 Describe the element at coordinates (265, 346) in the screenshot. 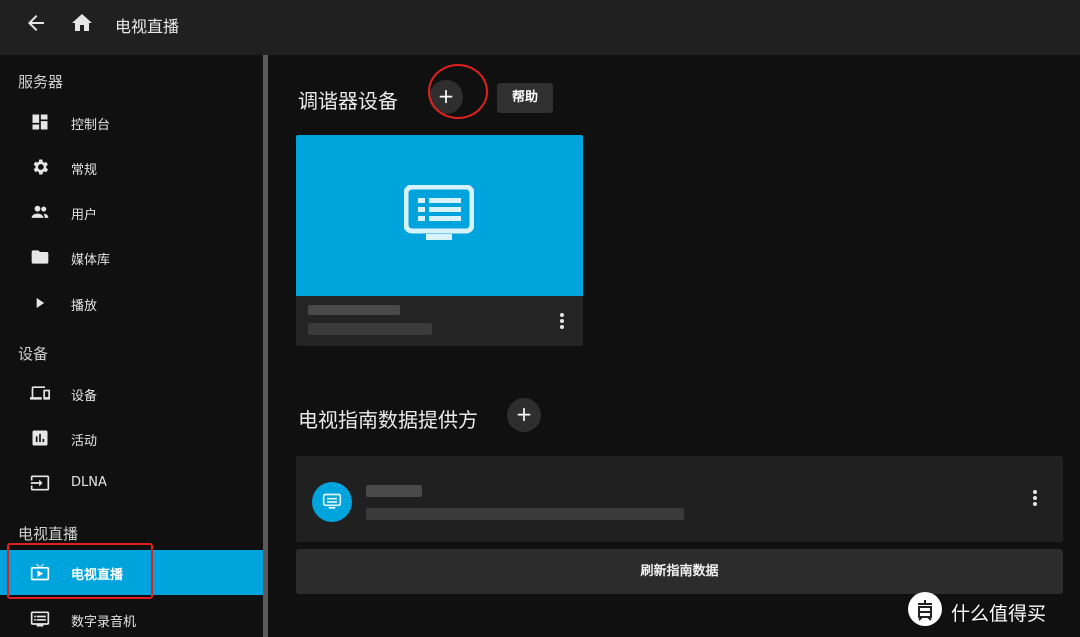

I see `sidebar-scrollbar` at that location.